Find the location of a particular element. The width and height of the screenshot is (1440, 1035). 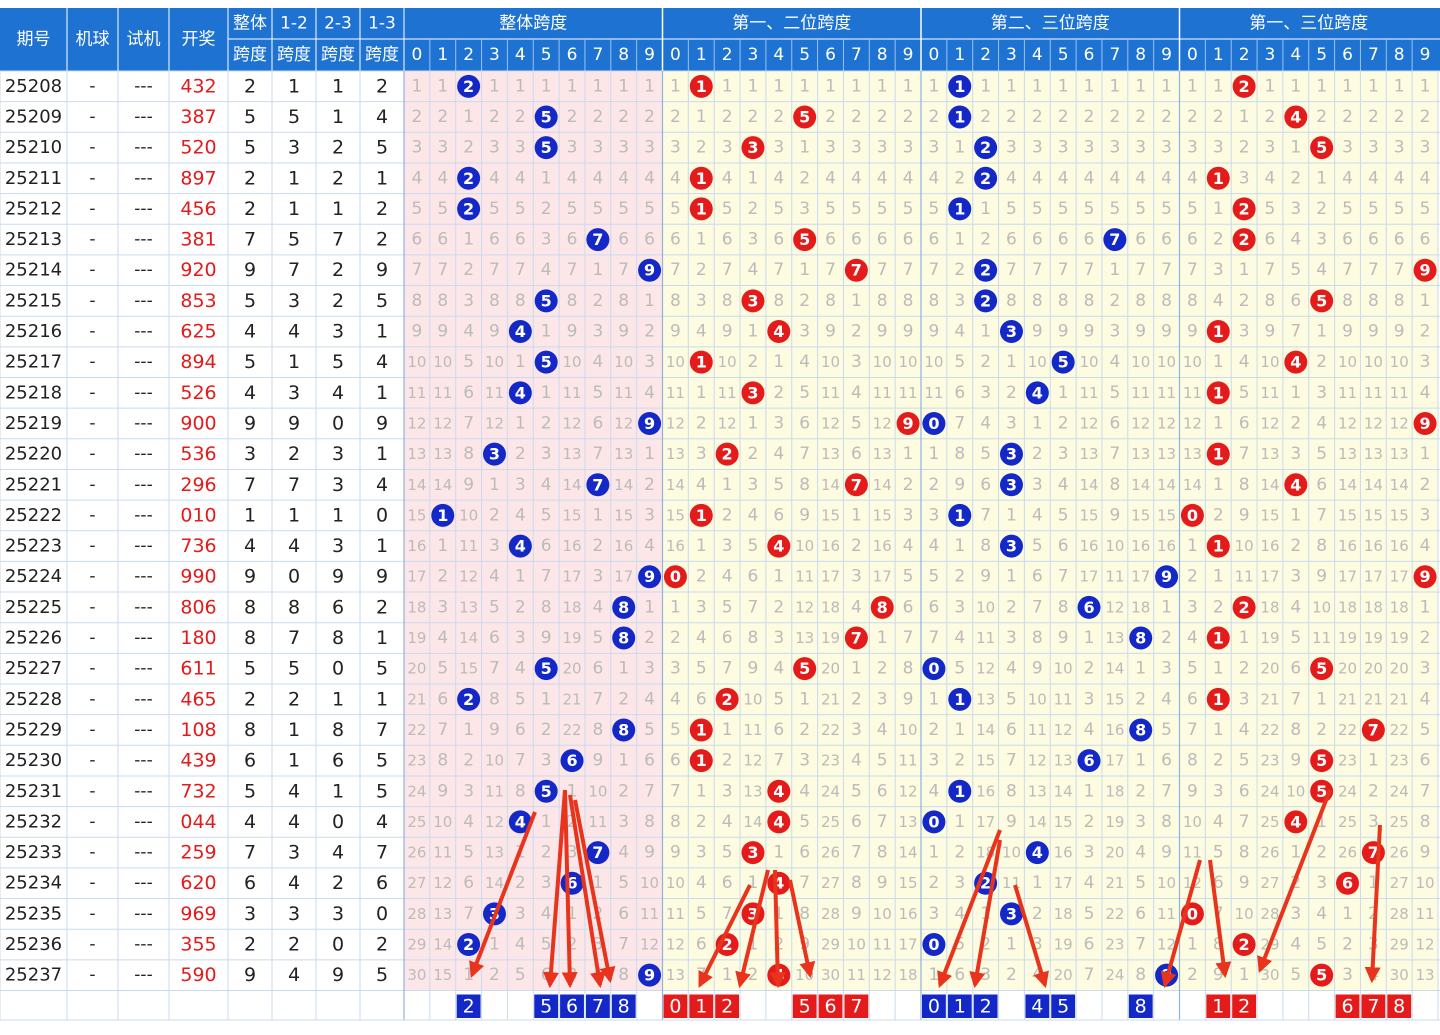

miss-count: 14 is located at coordinates (1140, 485).